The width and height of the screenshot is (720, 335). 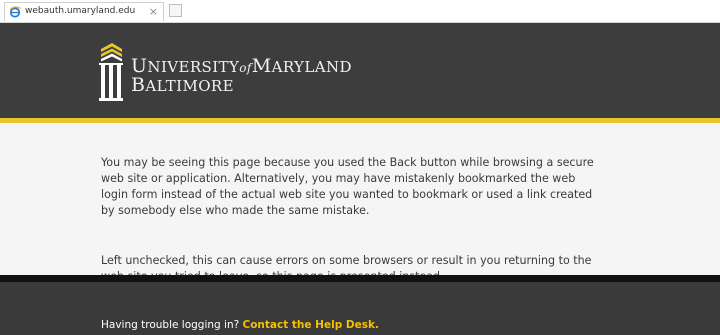 I want to click on new-tab-button, so click(x=175, y=10).